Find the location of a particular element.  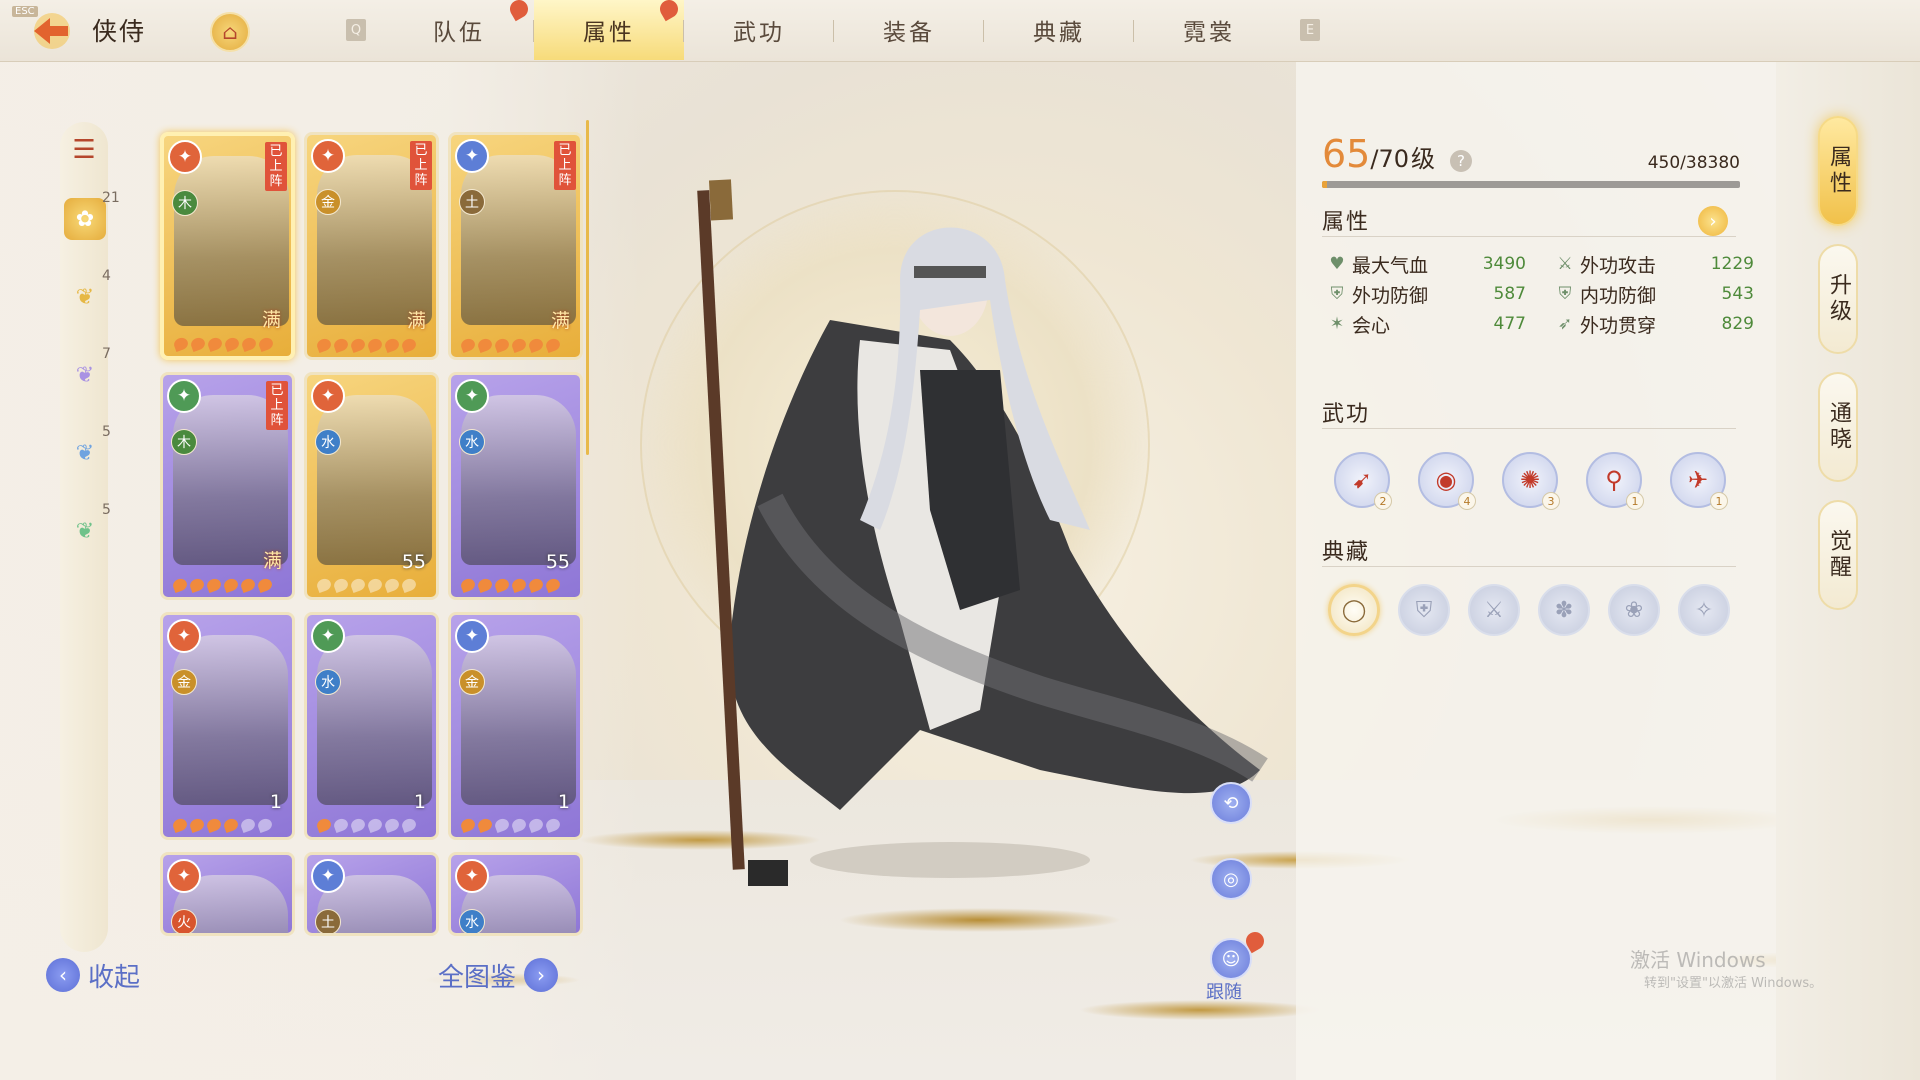

attributes-detail-button: › is located at coordinates (1713, 221).